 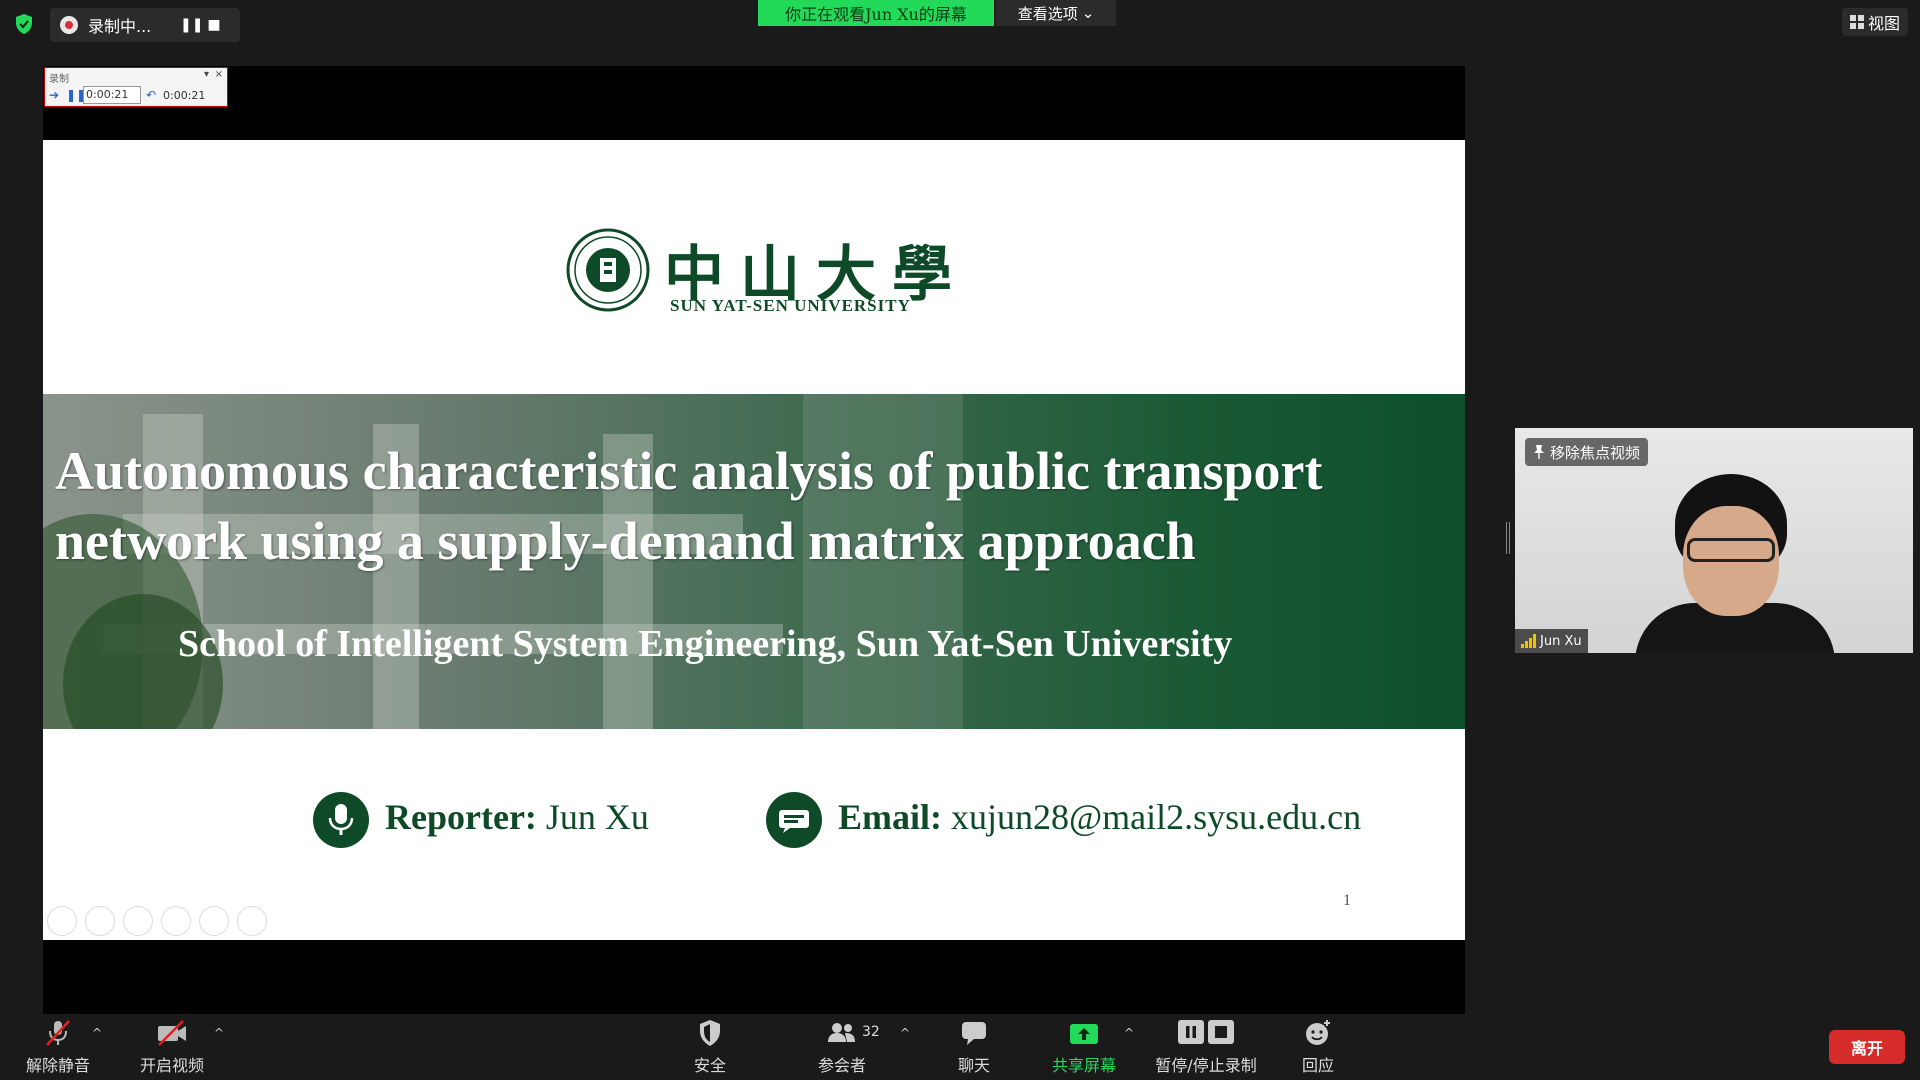 What do you see at coordinates (1561, 641) in the screenshot?
I see `participant-name: Jun Xu` at bounding box center [1561, 641].